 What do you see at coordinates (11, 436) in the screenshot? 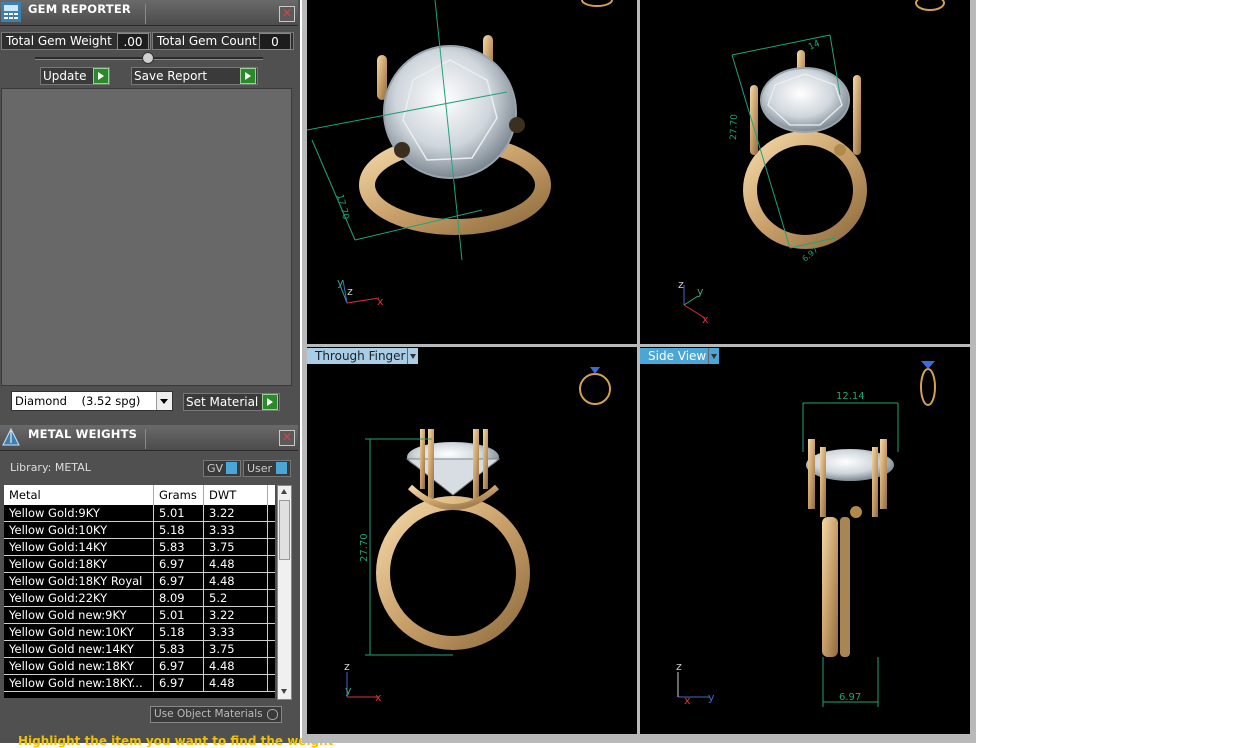
I see `scale-icon` at bounding box center [11, 436].